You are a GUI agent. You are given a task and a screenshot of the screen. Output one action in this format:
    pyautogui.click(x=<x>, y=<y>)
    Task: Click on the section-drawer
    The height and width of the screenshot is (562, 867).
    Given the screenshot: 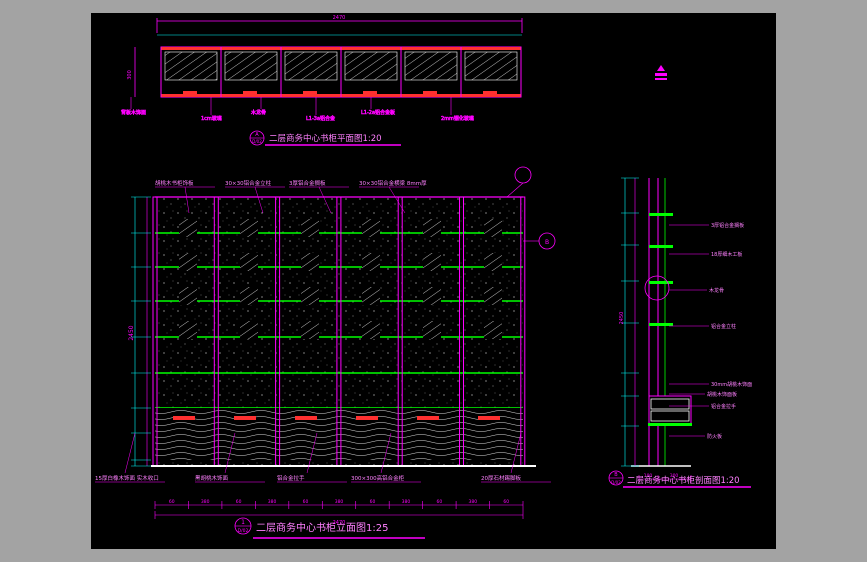 What is the action you would take?
    pyautogui.click(x=670, y=410)
    